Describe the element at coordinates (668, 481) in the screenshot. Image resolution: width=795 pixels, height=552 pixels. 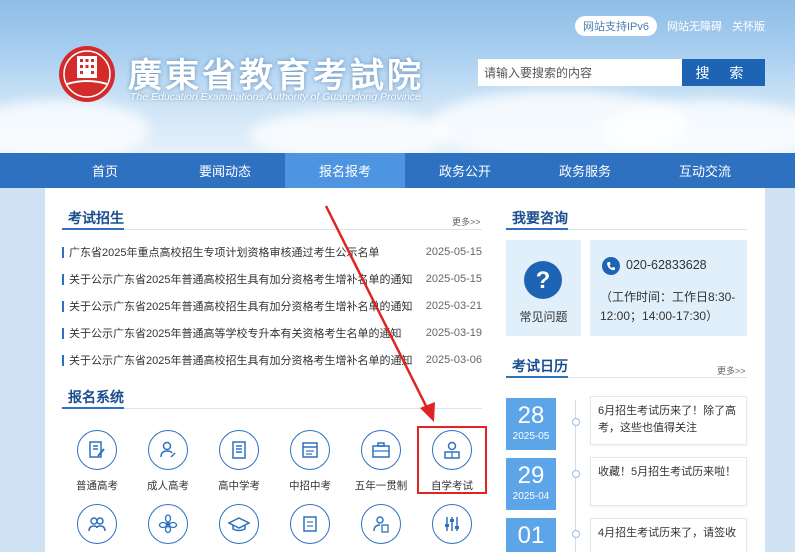
I see `calendar-item: 收藏！5月招生考试历来啦！` at that location.